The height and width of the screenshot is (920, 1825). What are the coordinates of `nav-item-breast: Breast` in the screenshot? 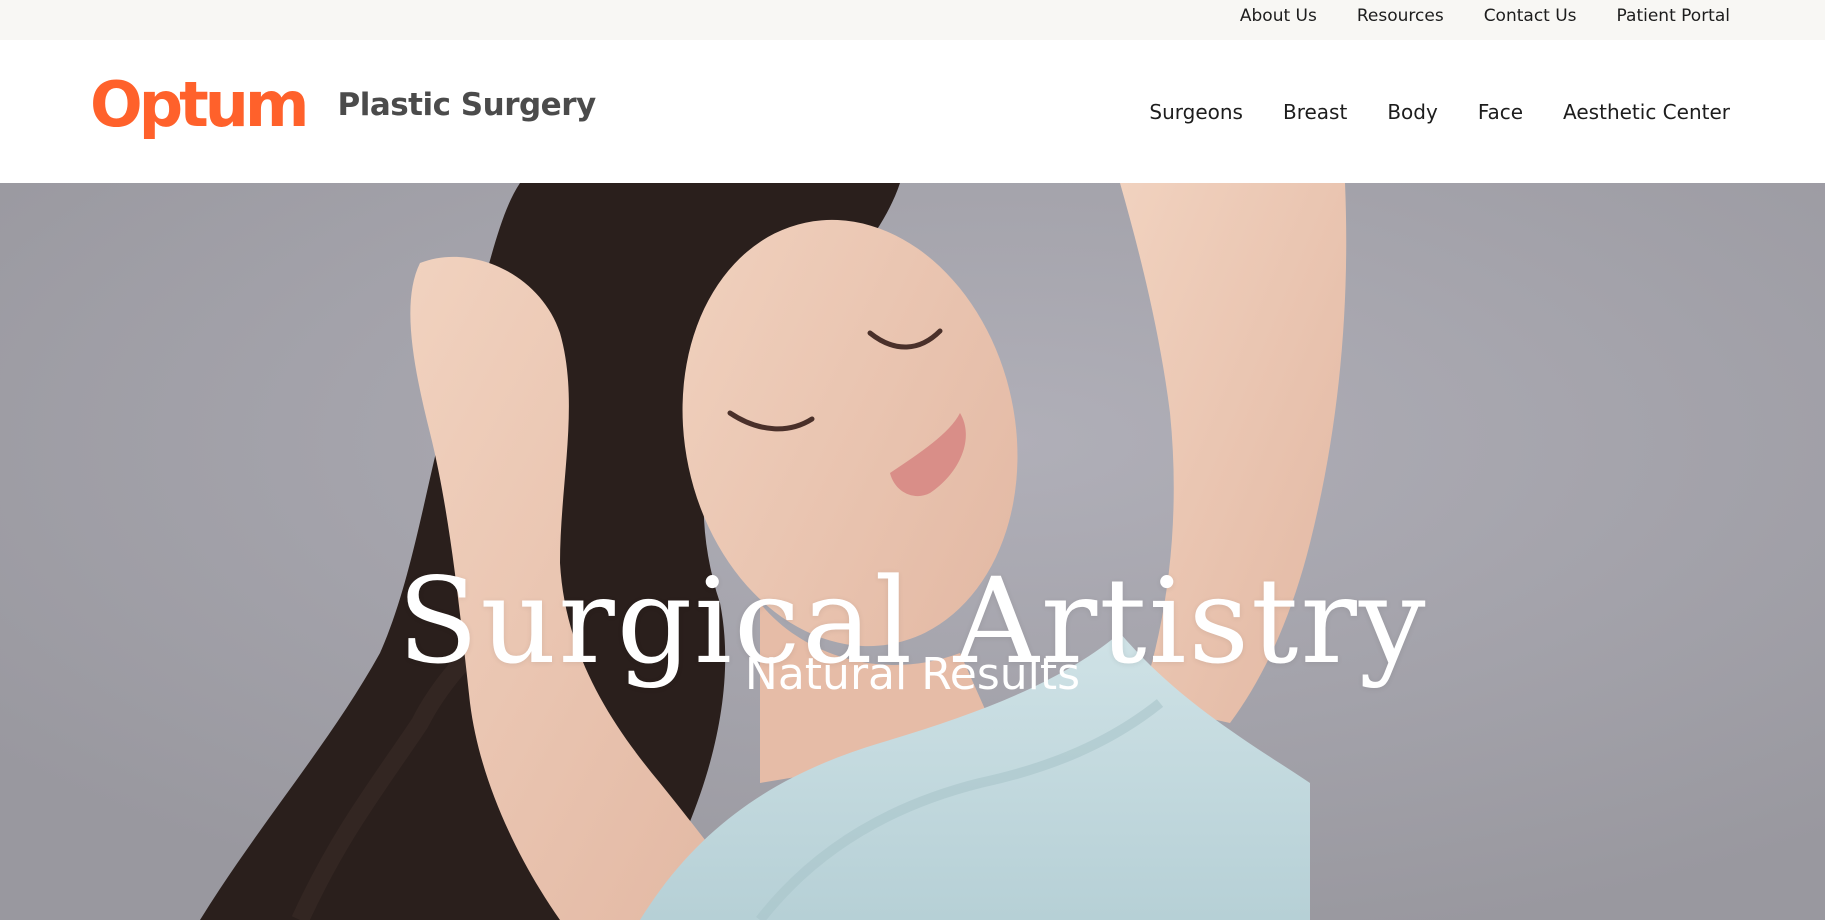 It's located at (1315, 112).